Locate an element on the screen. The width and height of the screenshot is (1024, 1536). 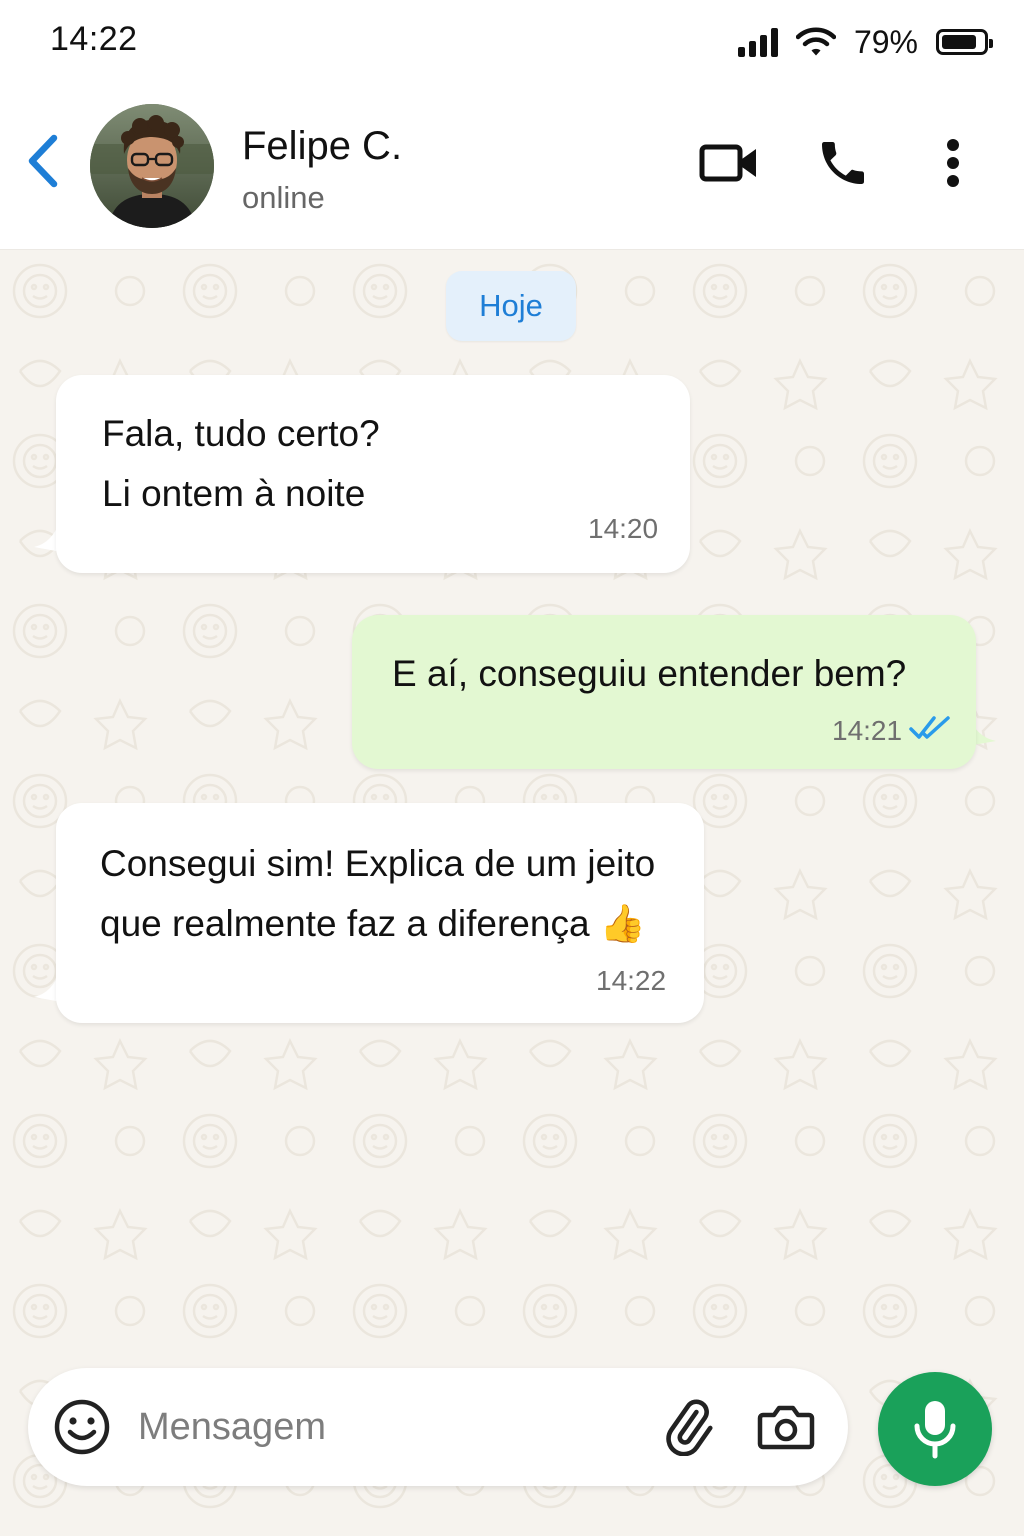
attach-icon is located at coordinates (689, 1427).